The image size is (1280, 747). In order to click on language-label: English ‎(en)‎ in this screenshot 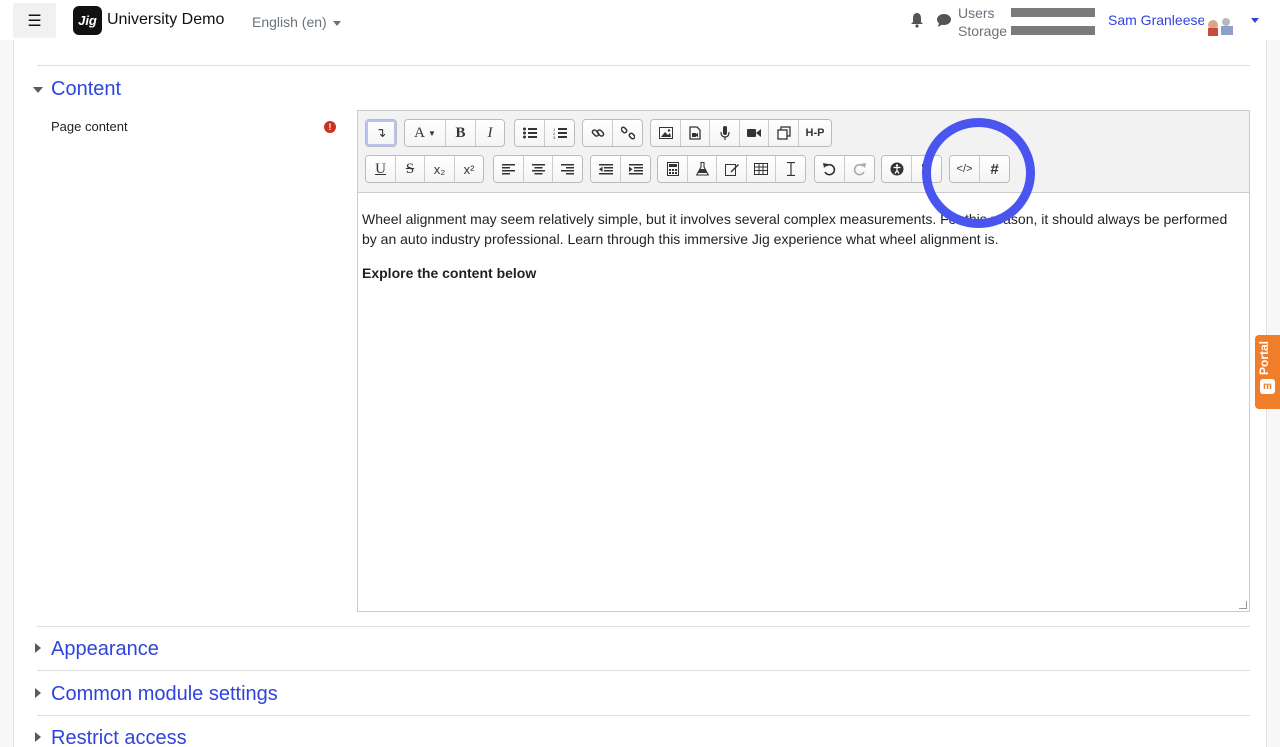, I will do `click(289, 22)`.